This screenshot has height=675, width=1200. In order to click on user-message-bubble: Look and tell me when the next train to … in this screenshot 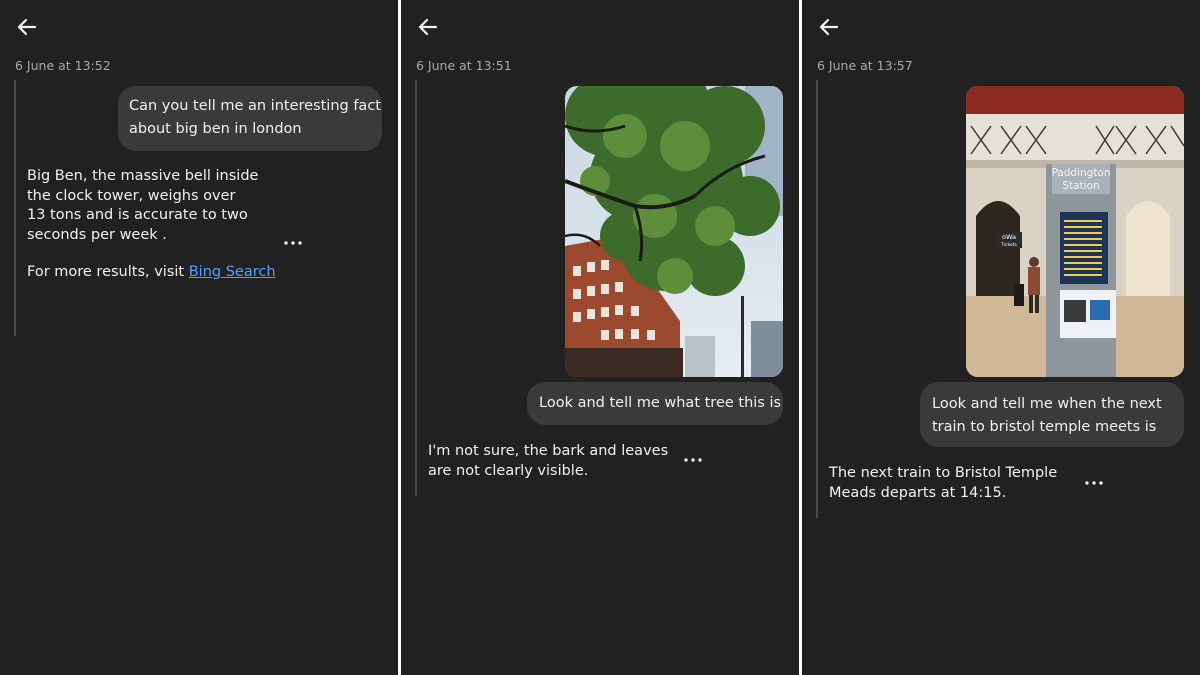, I will do `click(1052, 414)`.